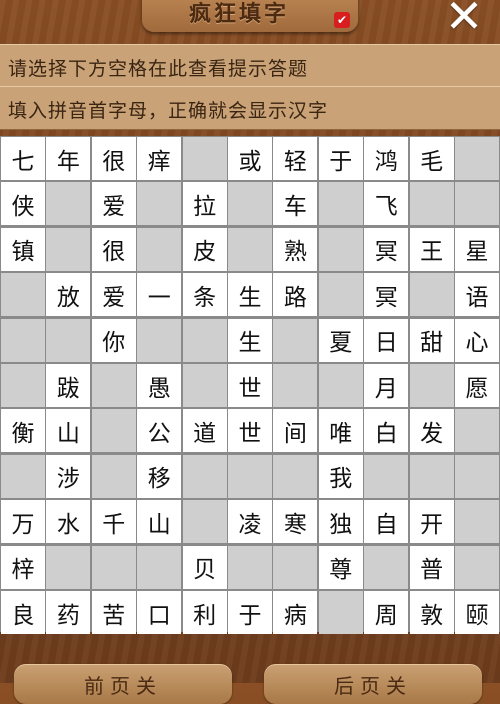  Describe the element at coordinates (23, 204) in the screenshot. I see `grid-cell-letter: 侠` at that location.